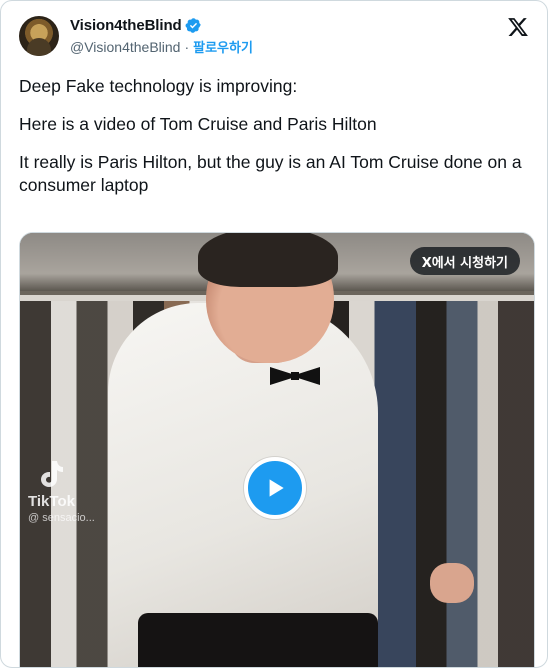  I want to click on verified-badge-icon, so click(193, 25).